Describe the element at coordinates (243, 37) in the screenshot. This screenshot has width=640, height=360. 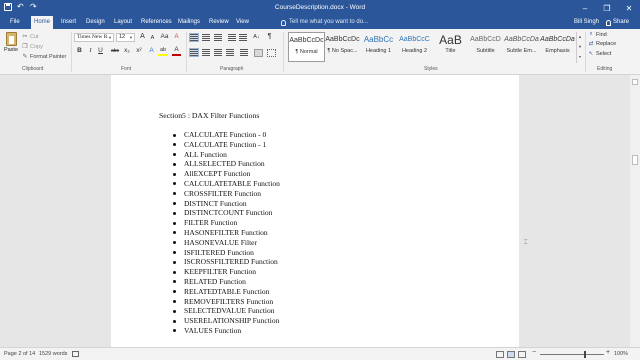
I see `increase-indent-icon` at that location.